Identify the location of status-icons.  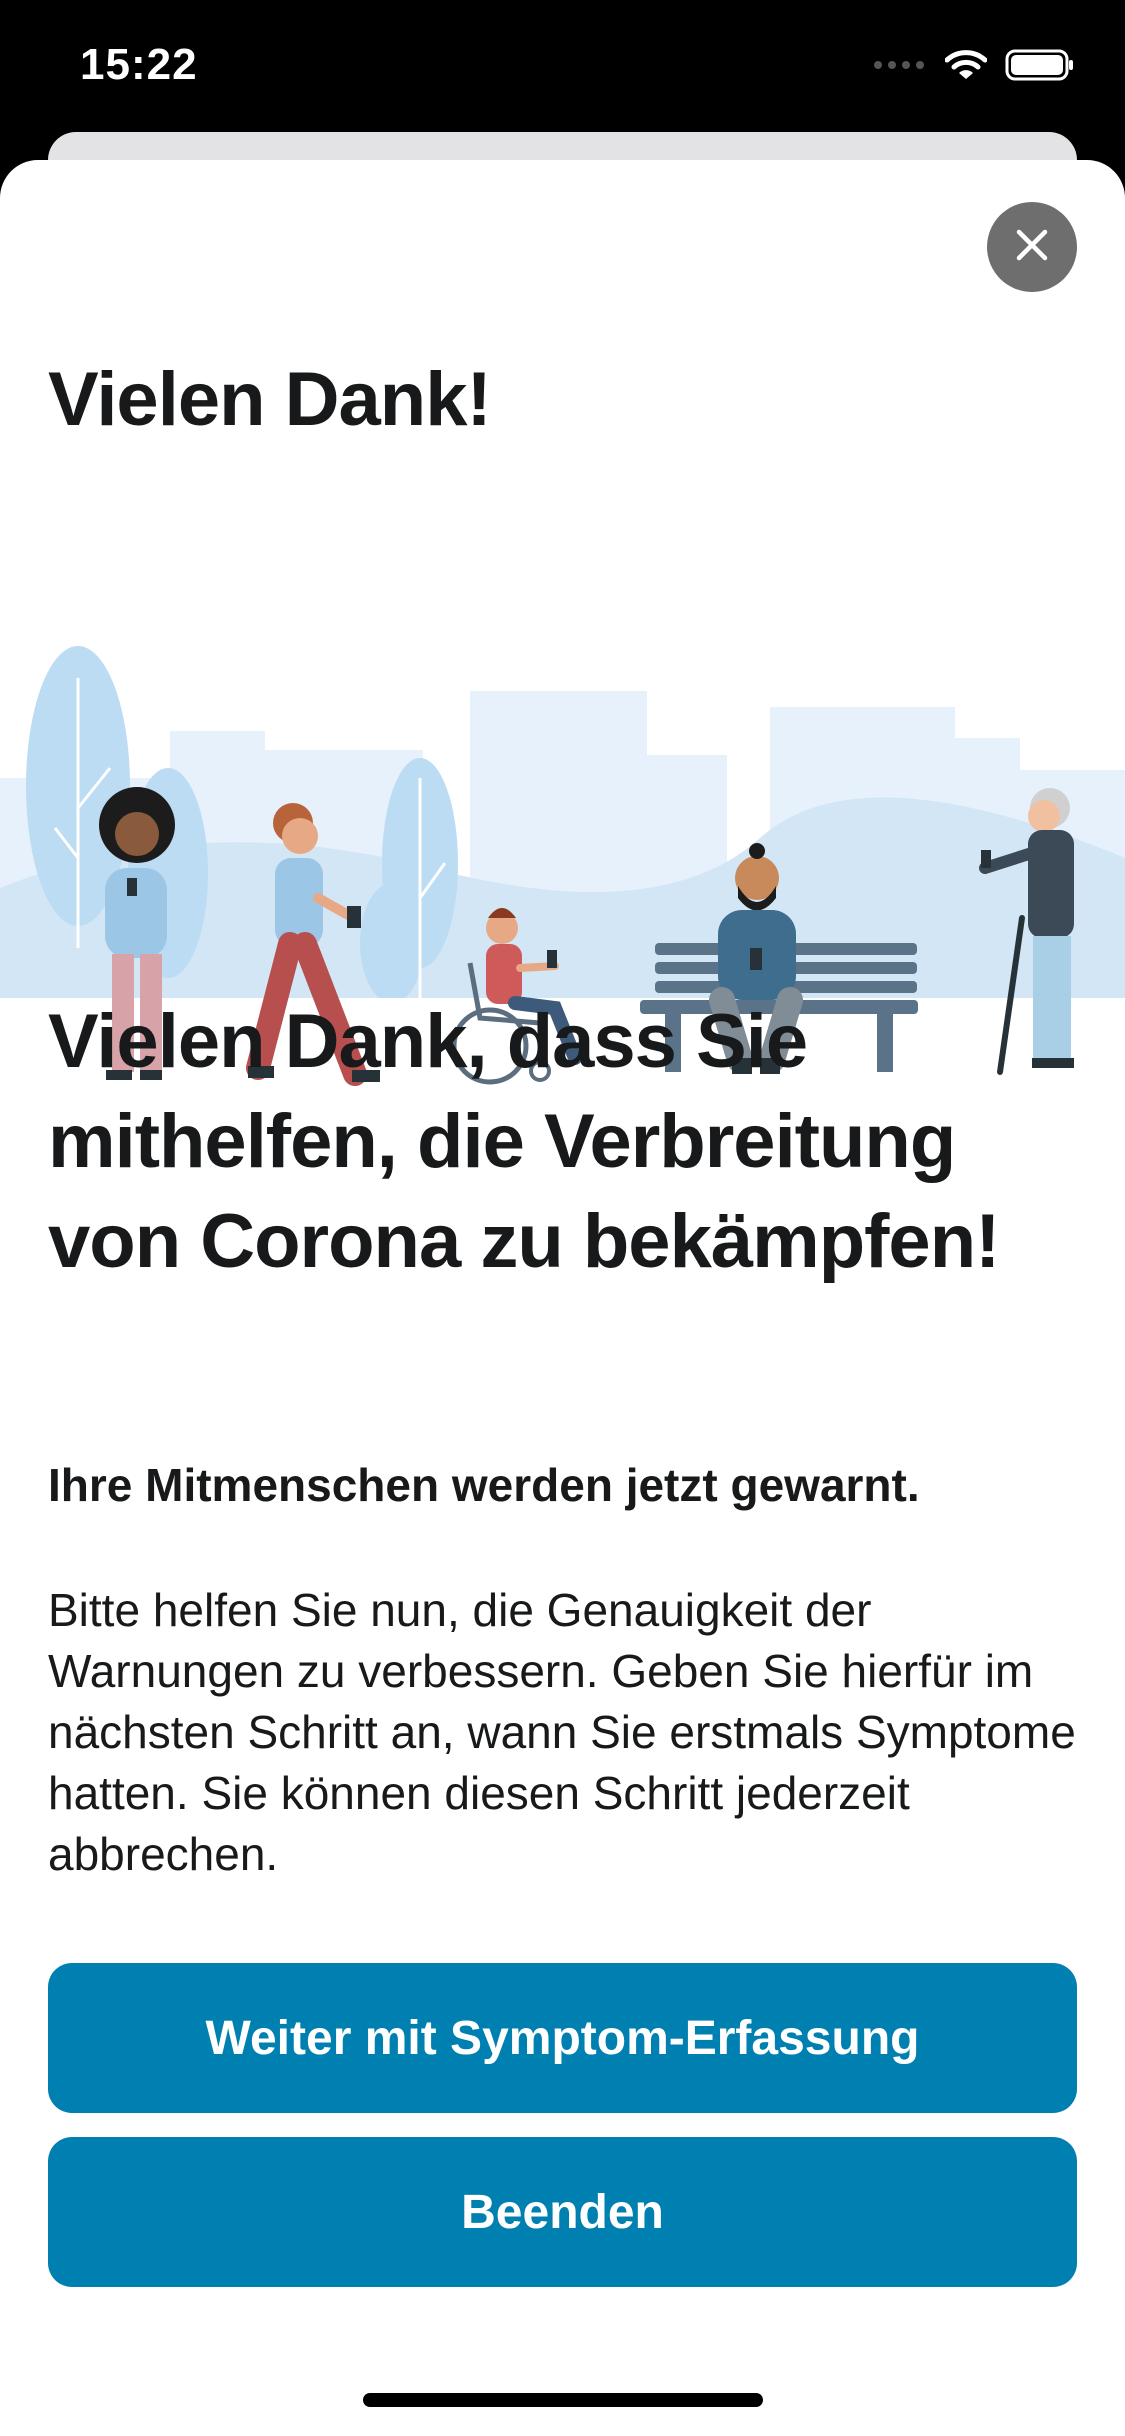
(974, 67).